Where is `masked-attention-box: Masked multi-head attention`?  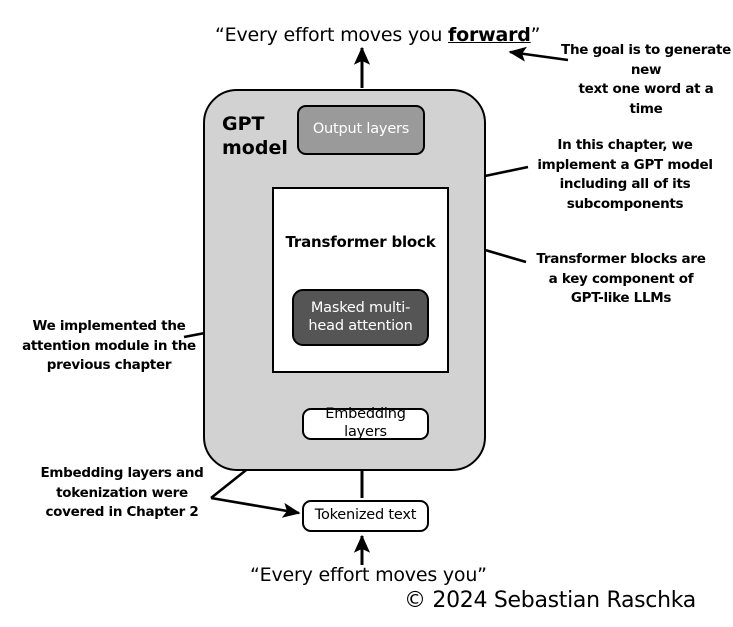
masked-attention-box: Masked multi-head attention is located at coordinates (360, 317).